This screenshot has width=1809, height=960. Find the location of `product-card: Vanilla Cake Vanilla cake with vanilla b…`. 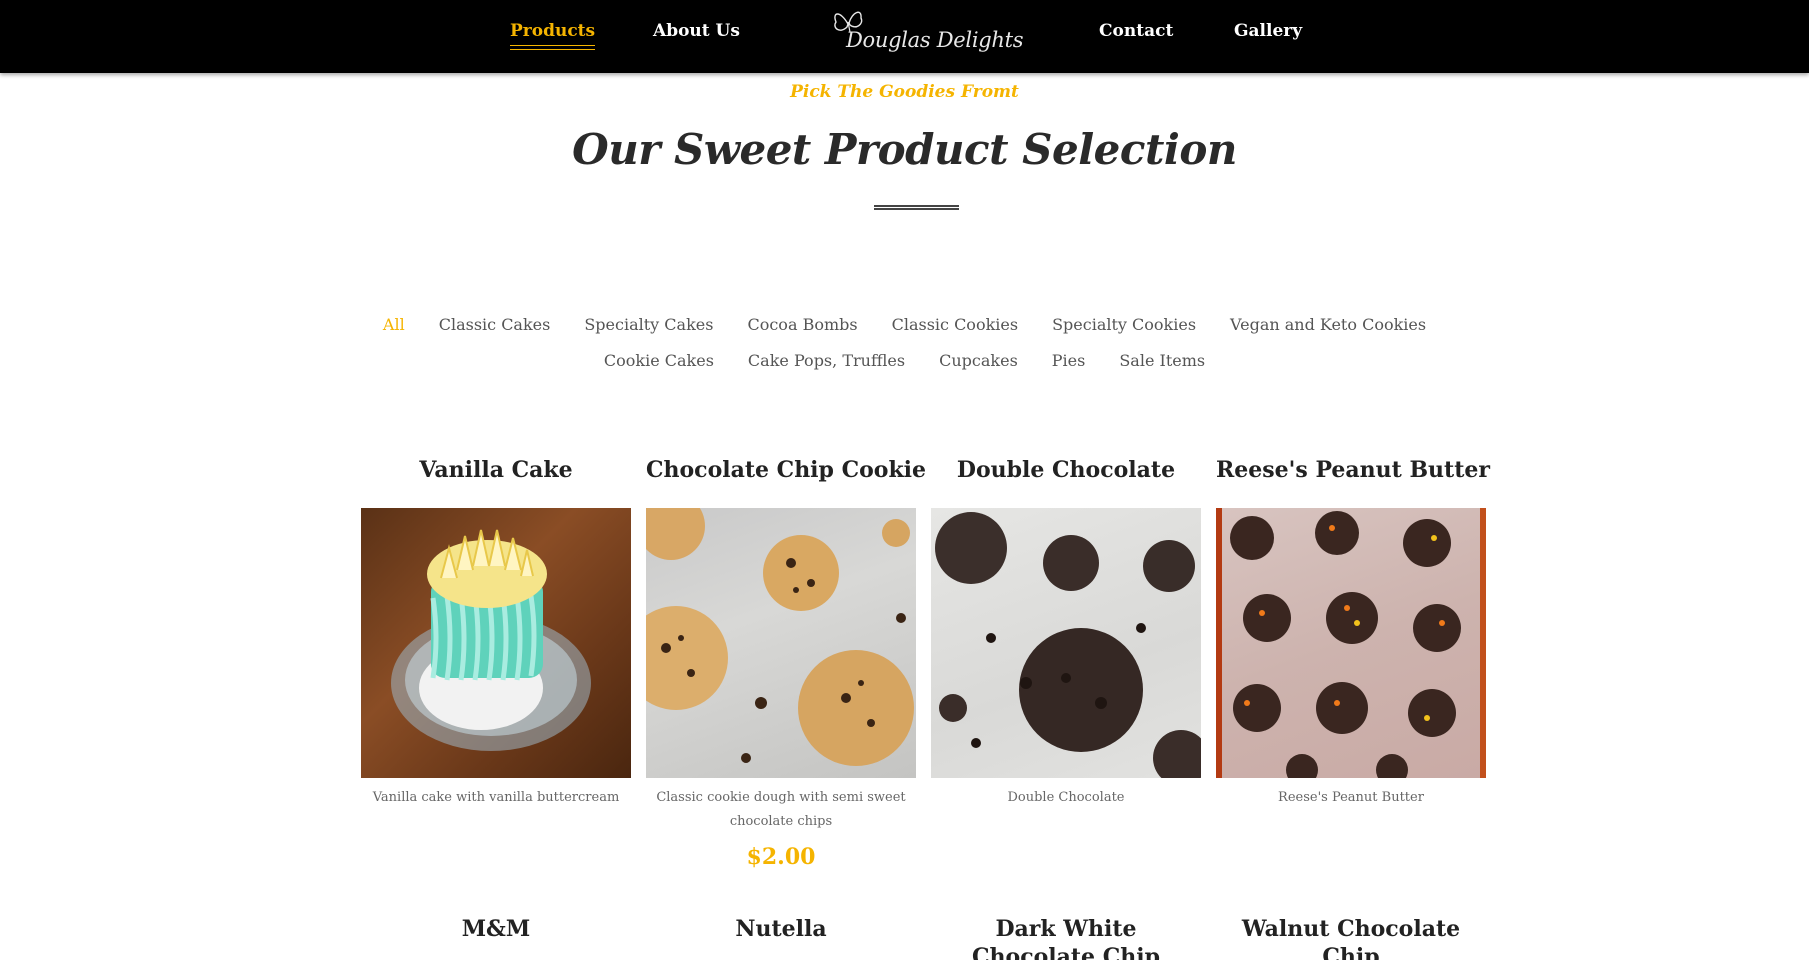

product-card: Vanilla Cake Vanilla cake with vanilla b… is located at coordinates (496, 660).